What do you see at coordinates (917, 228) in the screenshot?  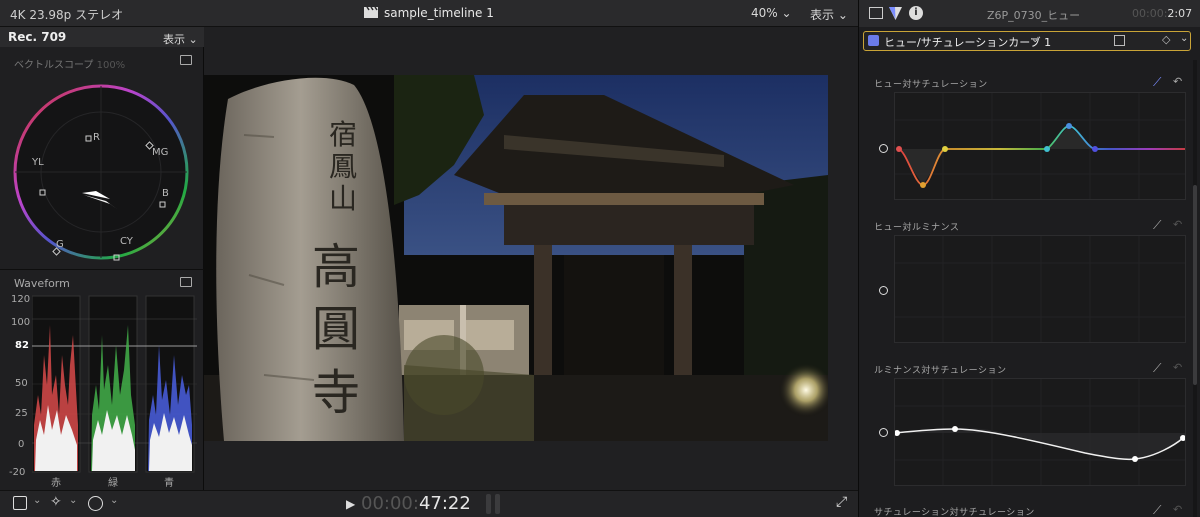 I see `curve-title: ヒュー対ルミナンス` at bounding box center [917, 228].